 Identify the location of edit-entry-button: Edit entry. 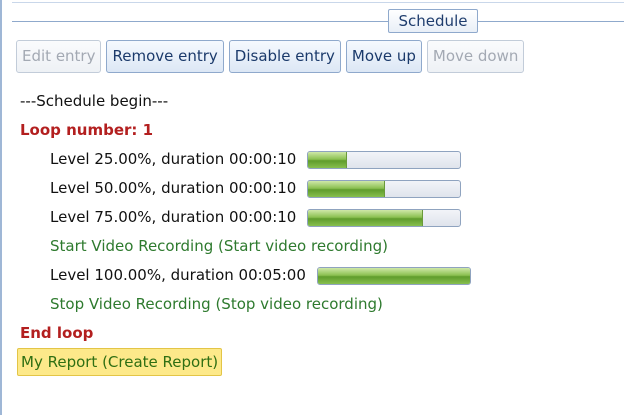
(59, 56).